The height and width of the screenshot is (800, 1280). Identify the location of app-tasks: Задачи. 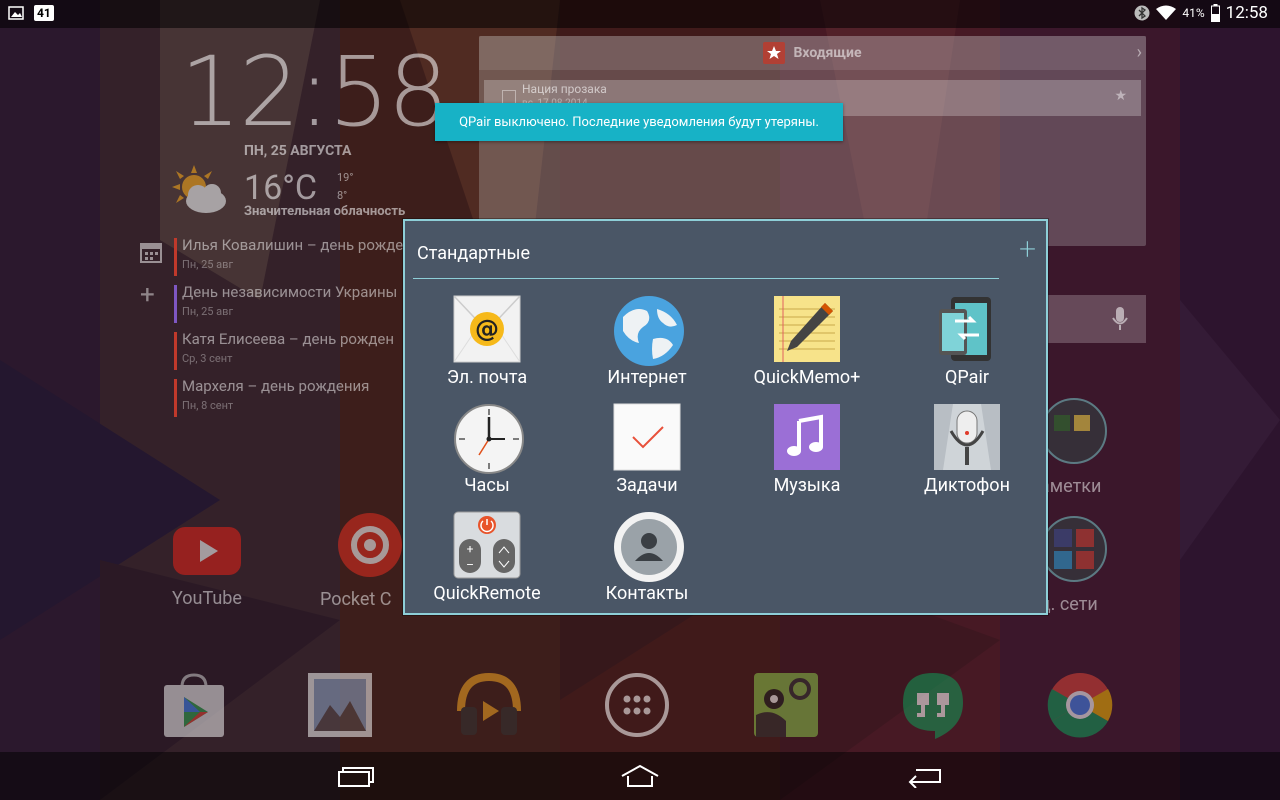
(647, 449).